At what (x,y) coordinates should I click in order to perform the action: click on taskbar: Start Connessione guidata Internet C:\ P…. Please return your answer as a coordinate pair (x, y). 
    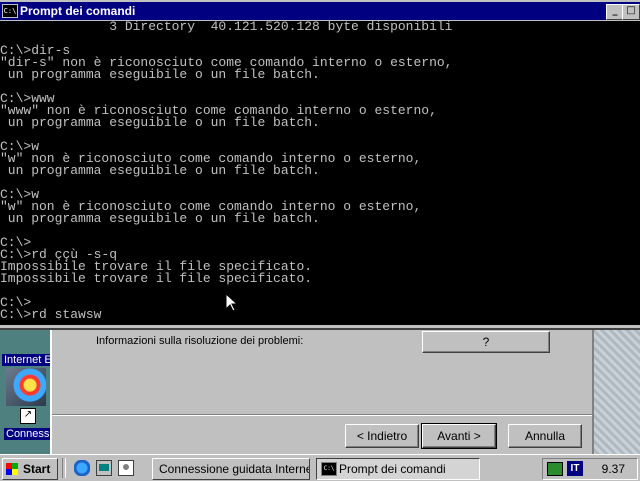
    Looking at the image, I should click on (320, 467).